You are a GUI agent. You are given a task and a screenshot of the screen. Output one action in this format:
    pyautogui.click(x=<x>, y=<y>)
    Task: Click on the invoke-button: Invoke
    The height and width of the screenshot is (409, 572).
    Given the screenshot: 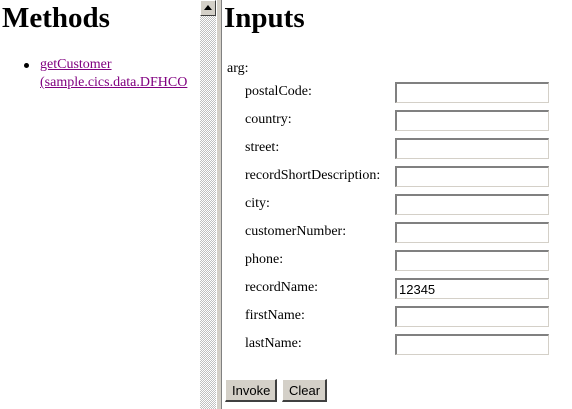 What is the action you would take?
    pyautogui.click(x=251, y=390)
    